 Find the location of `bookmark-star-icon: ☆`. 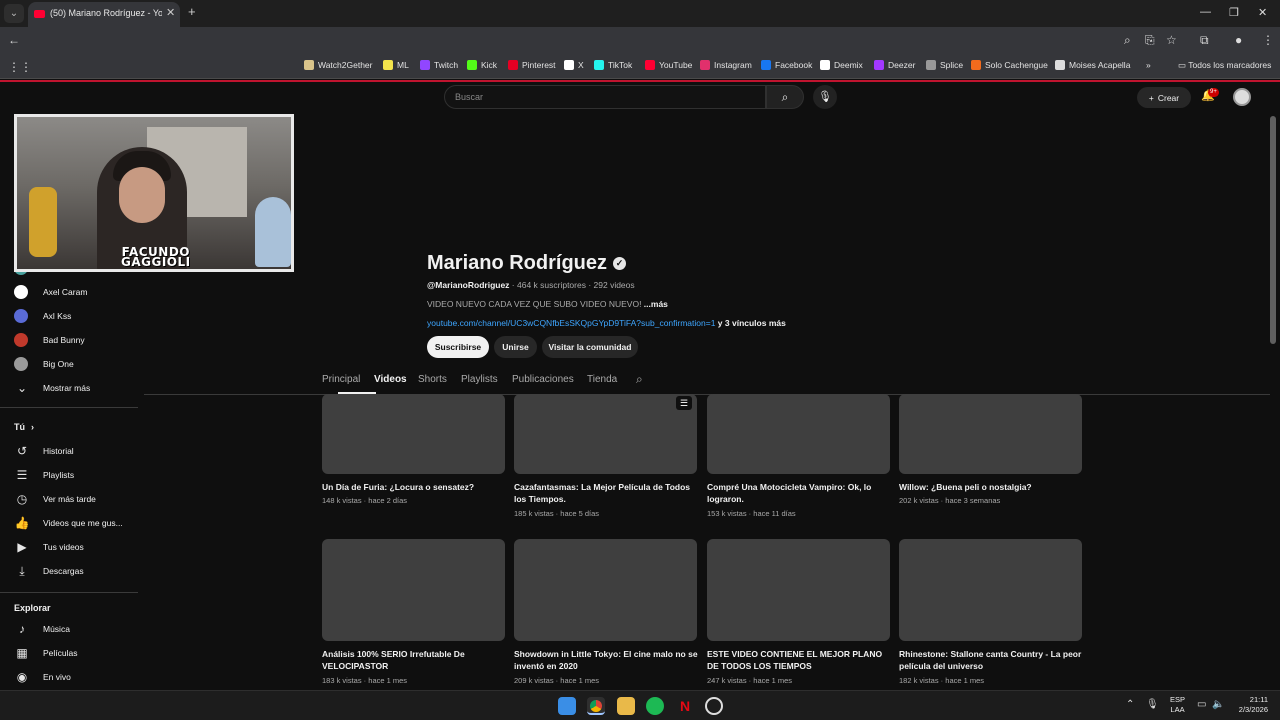

bookmark-star-icon: ☆ is located at coordinates (1171, 40).